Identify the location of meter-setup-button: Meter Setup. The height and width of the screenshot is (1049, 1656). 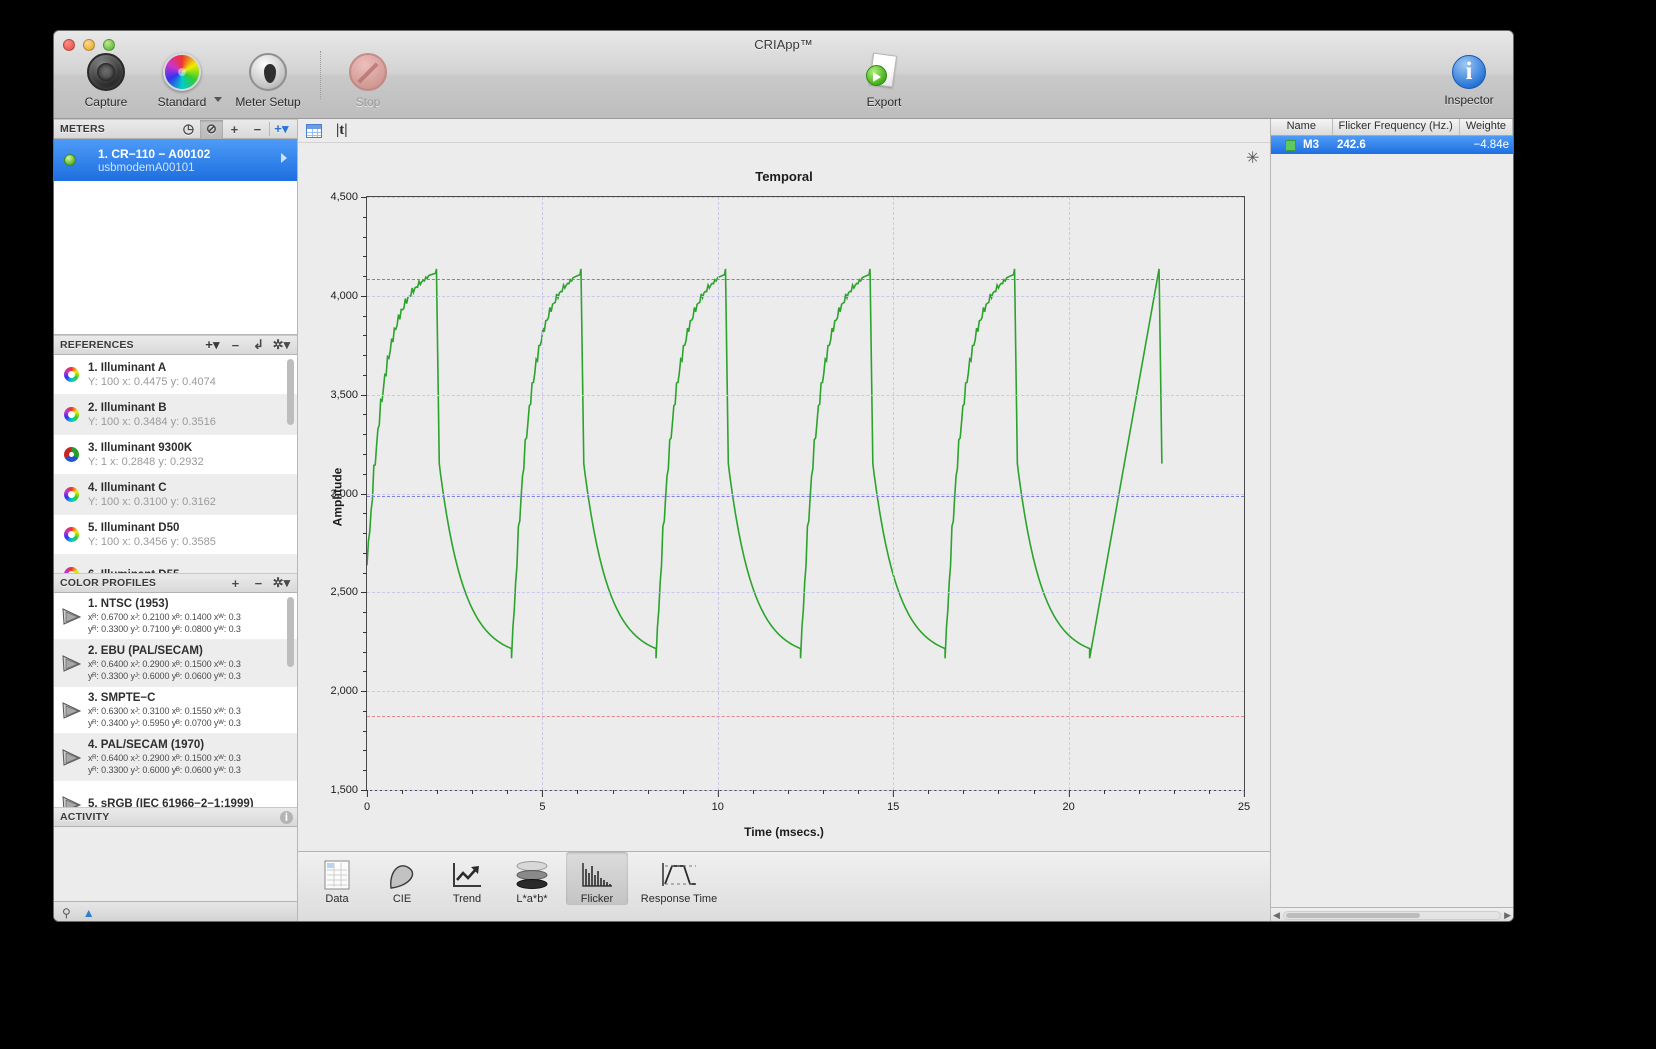
(268, 81).